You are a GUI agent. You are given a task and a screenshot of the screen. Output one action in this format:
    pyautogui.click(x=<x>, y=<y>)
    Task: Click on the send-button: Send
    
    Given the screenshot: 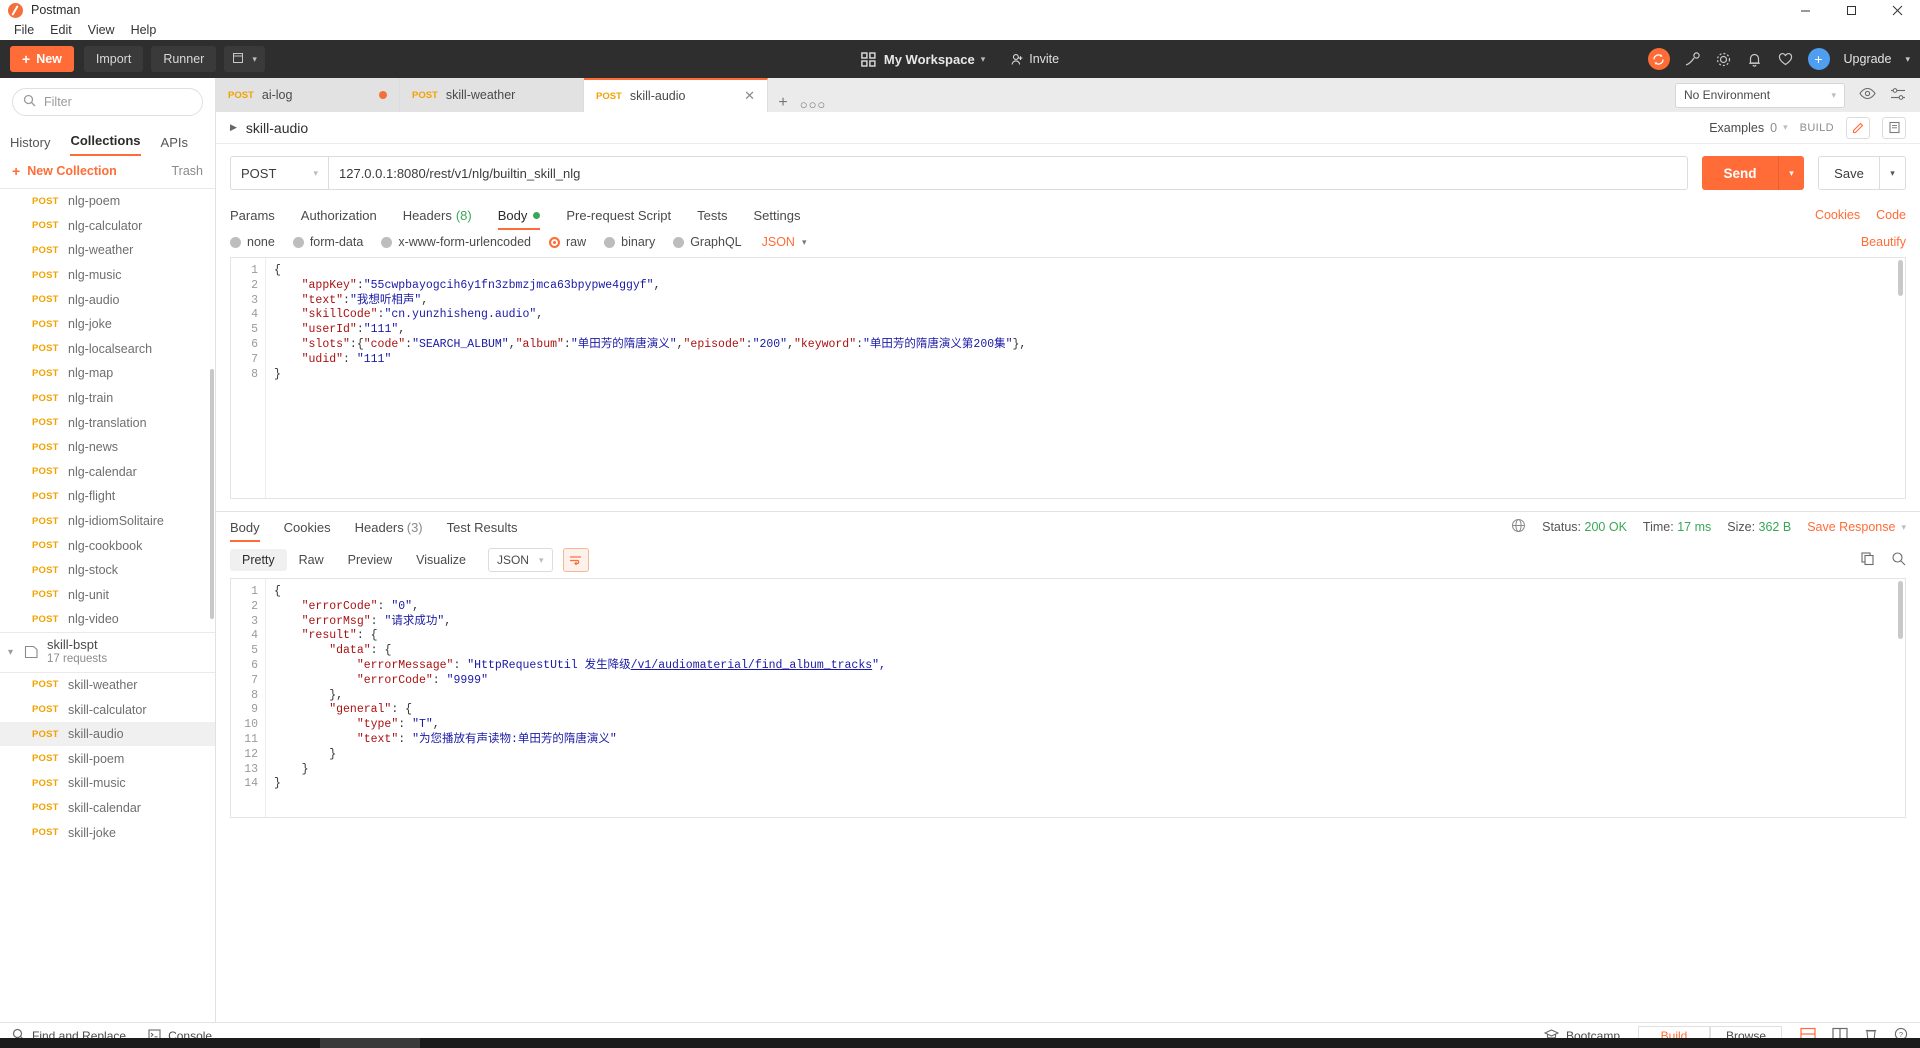 What is the action you would take?
    pyautogui.click(x=1740, y=173)
    